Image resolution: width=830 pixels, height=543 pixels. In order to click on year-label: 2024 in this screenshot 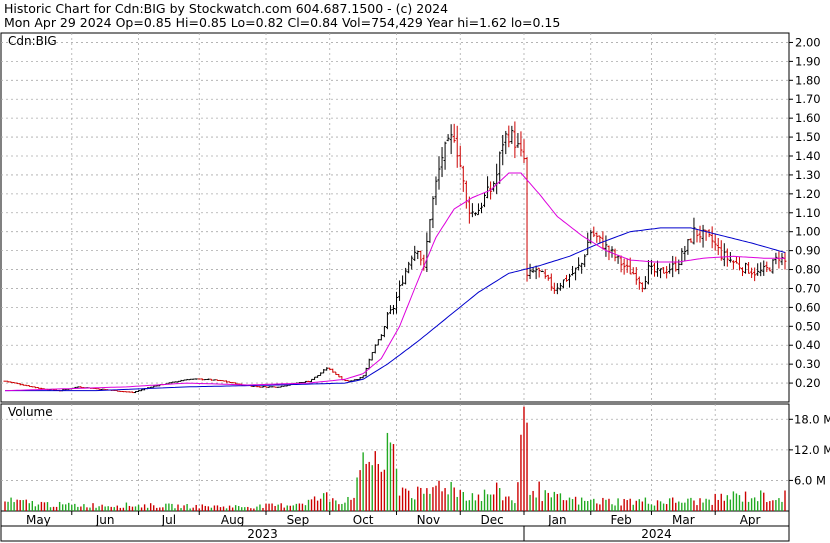, I will do `click(656, 534)`.